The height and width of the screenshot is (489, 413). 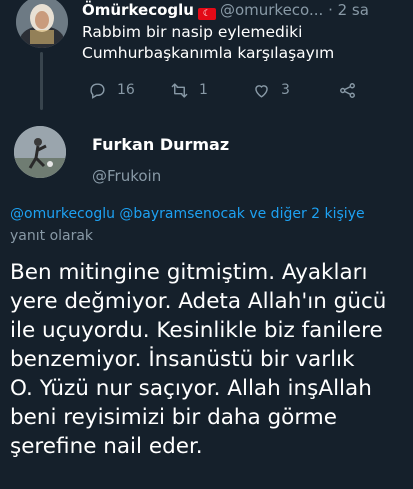 I want to click on reply-mentions-link: @omurkecoglu @bayramsenocak, so click(x=127, y=214).